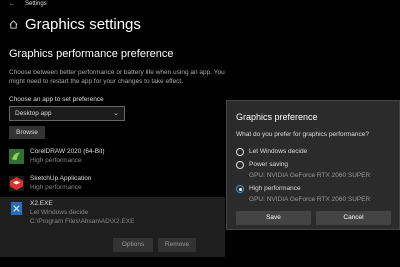 The image size is (400, 267). I want to click on app-name: SketchUp Application, so click(61, 178).